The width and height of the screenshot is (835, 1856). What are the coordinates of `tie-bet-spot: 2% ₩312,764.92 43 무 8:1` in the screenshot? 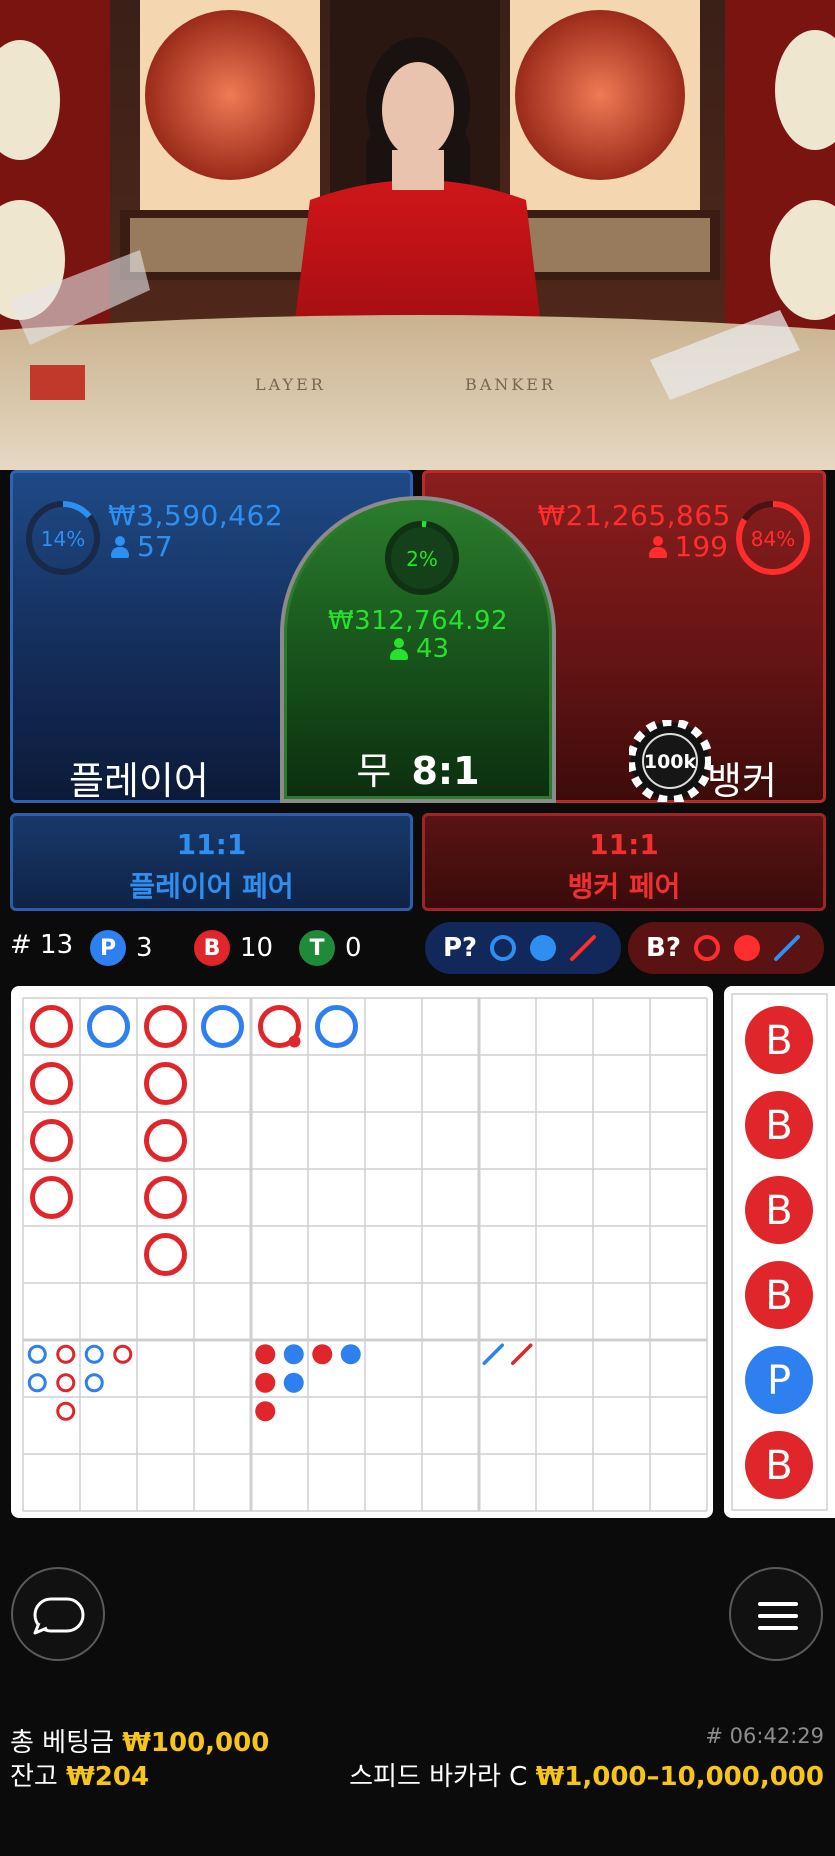 It's located at (418, 649).